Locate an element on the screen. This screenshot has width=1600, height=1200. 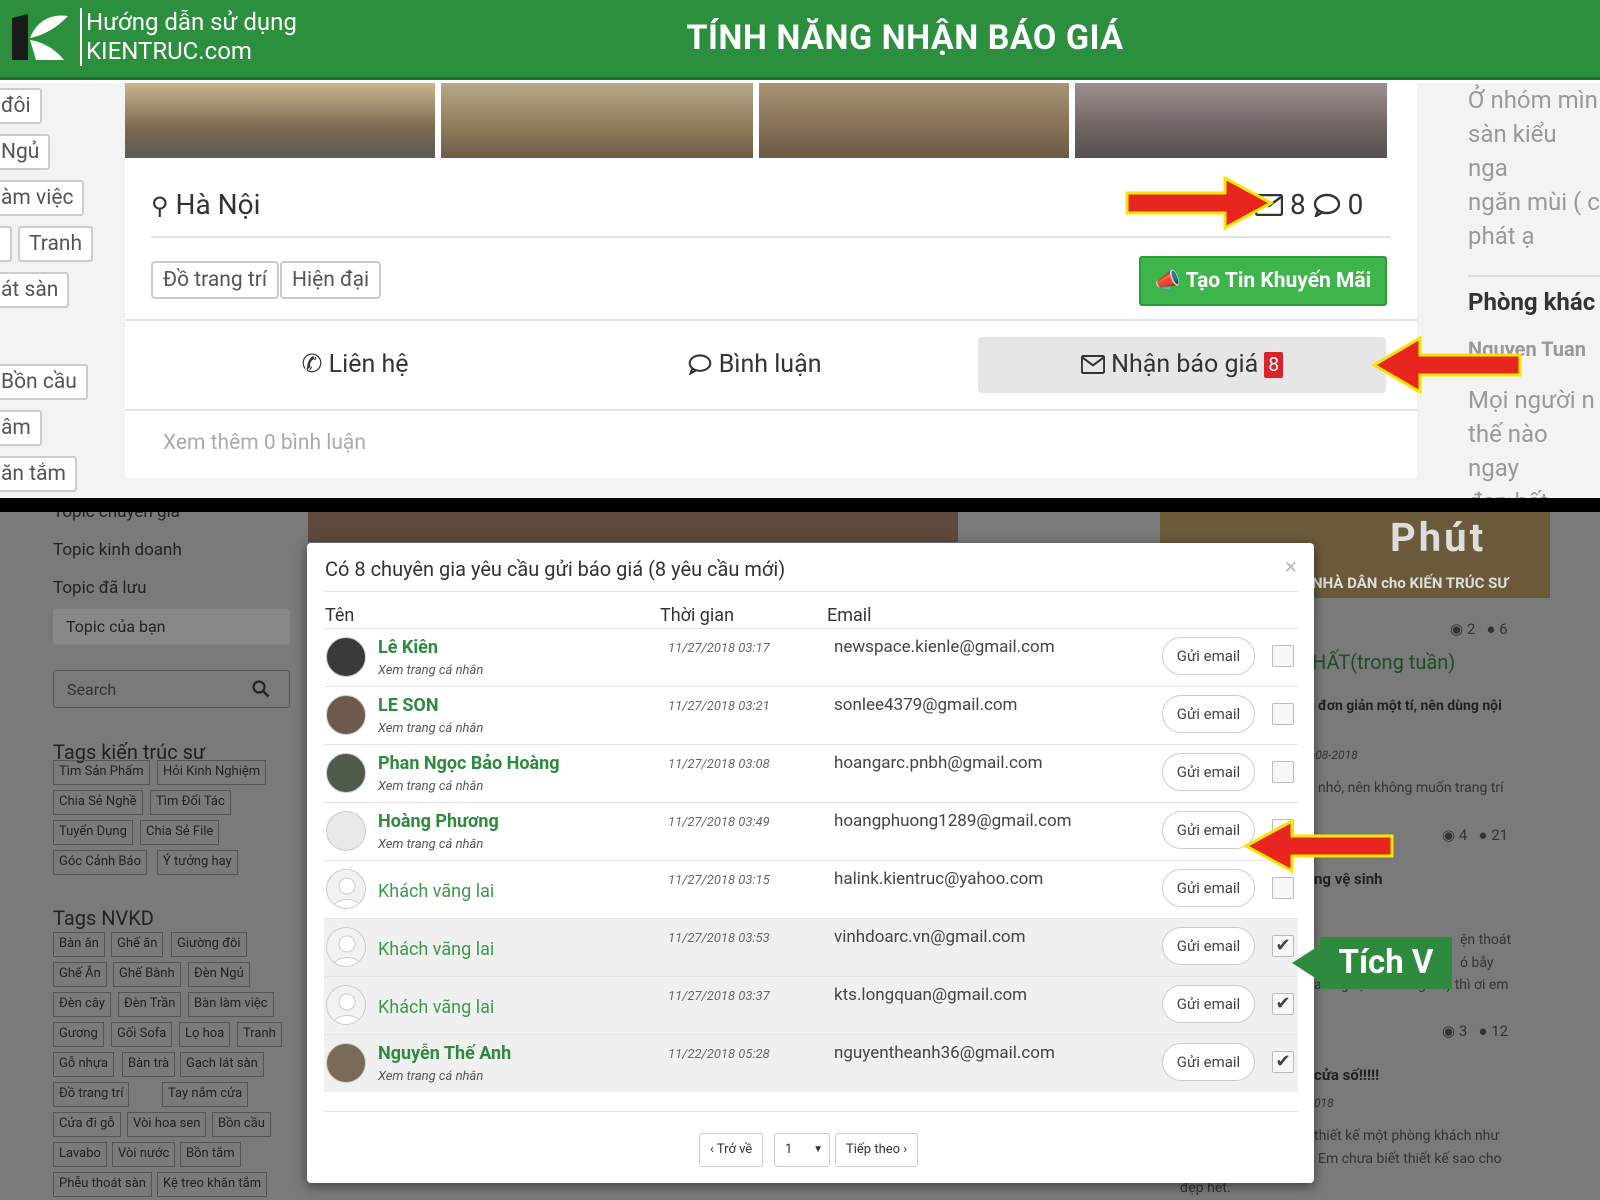
nvkd-tag: Cửa đi gỗ is located at coordinates (87, 1124).